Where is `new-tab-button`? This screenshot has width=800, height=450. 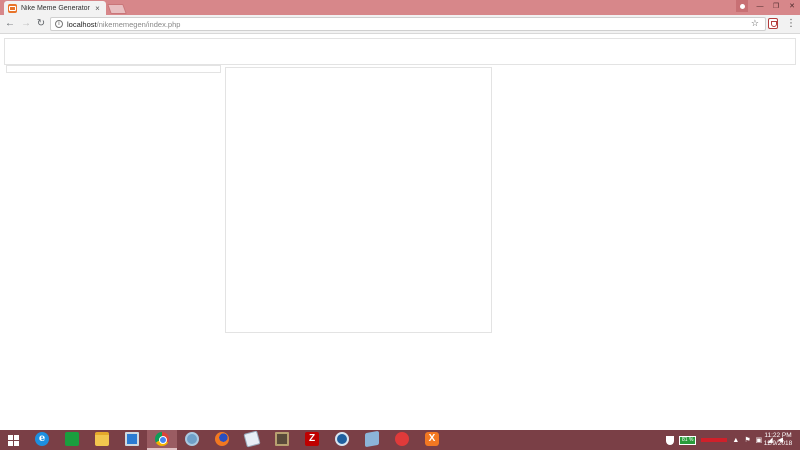 new-tab-button is located at coordinates (117, 9).